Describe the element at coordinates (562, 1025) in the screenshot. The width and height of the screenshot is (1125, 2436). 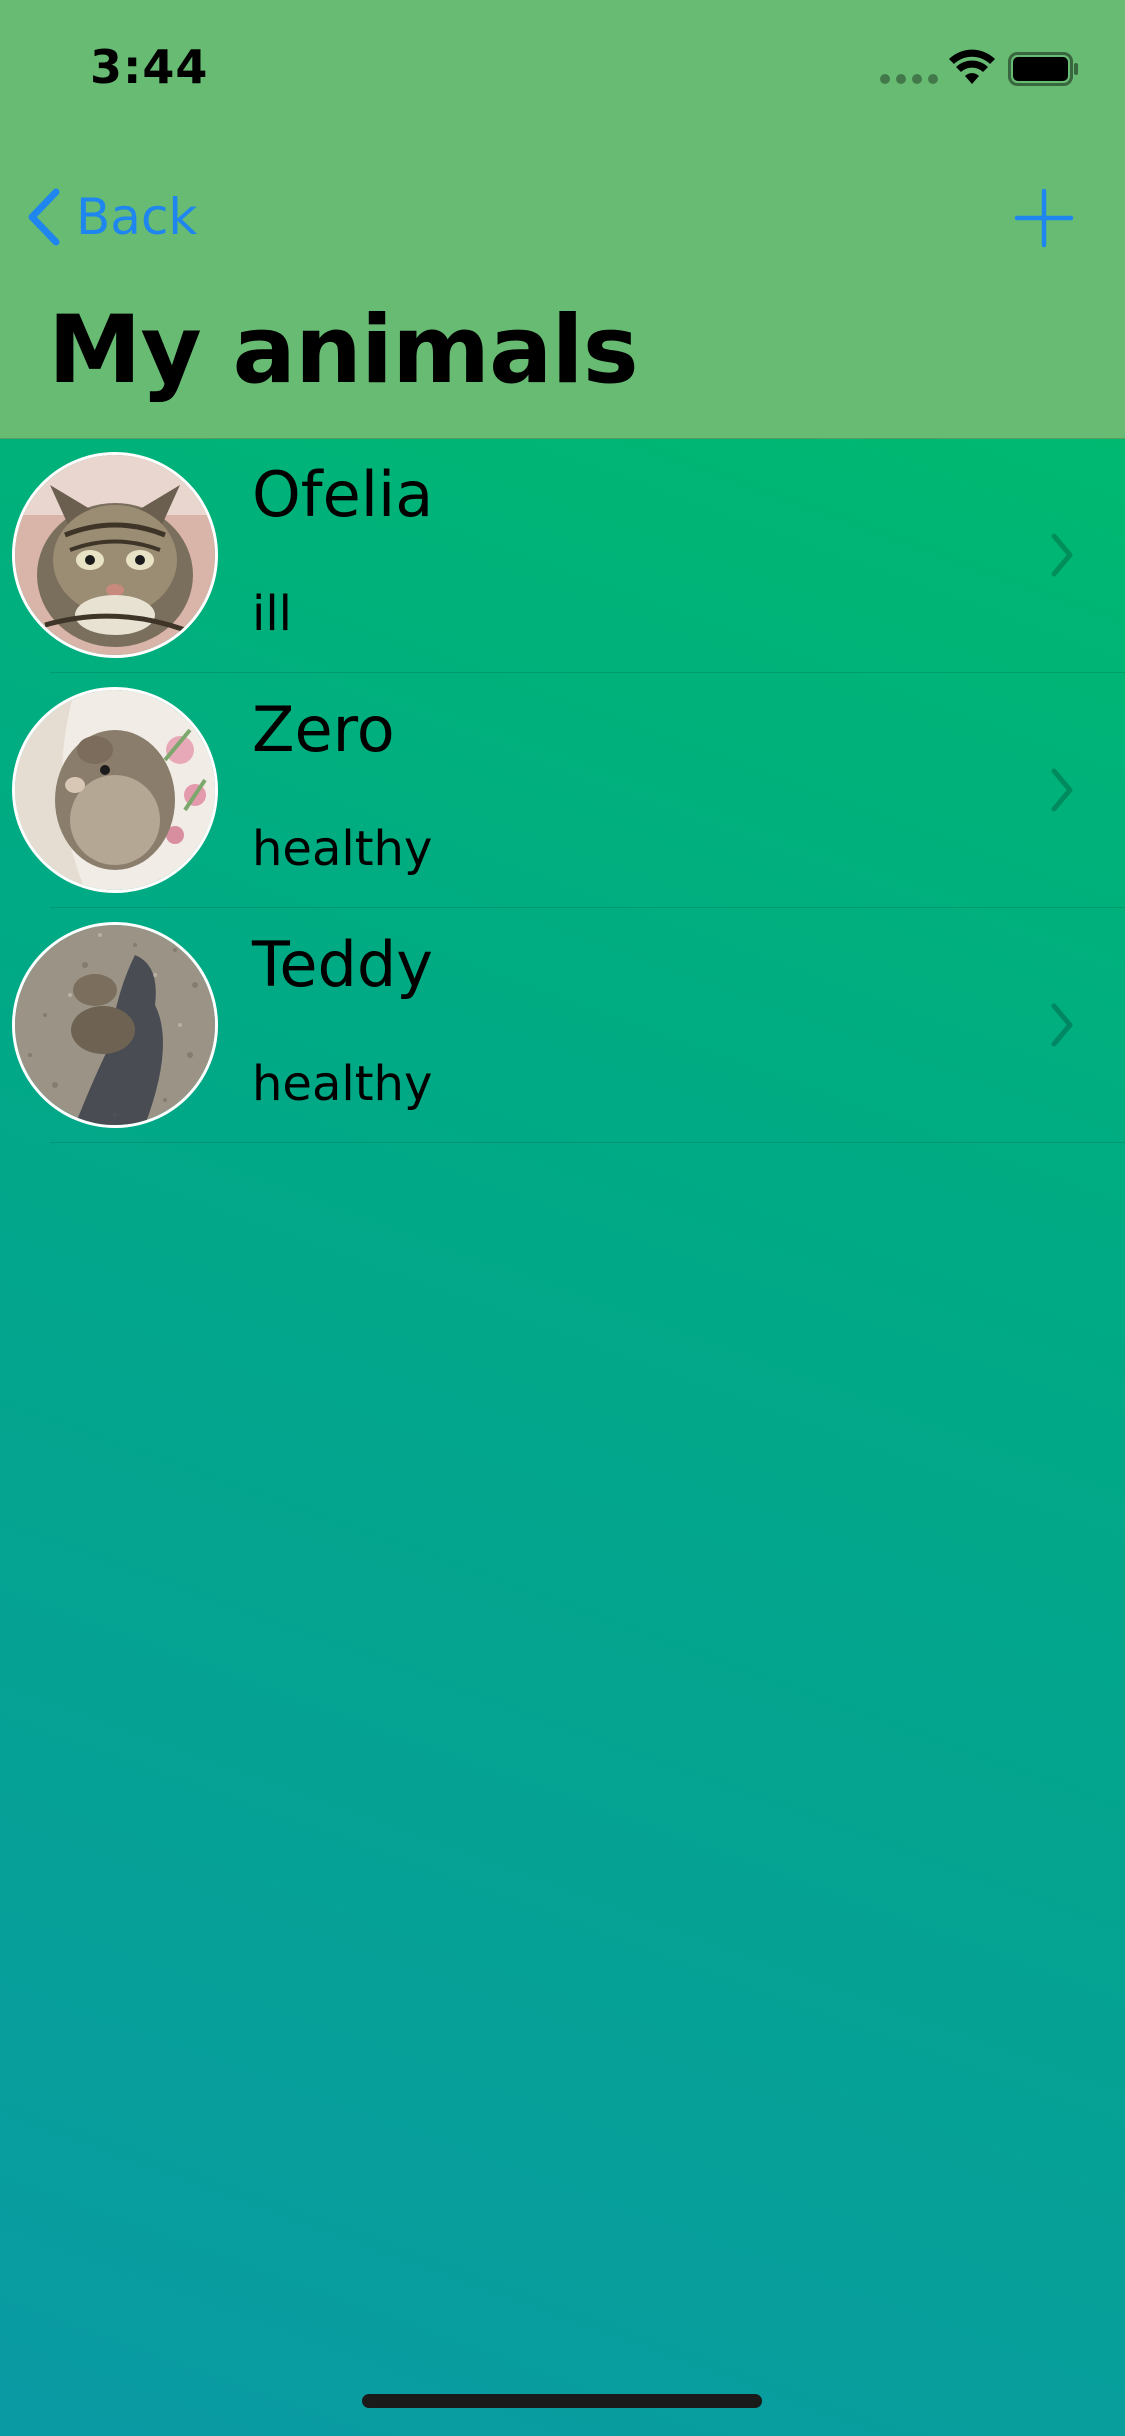
I see `list-item: Teddy healthy` at that location.